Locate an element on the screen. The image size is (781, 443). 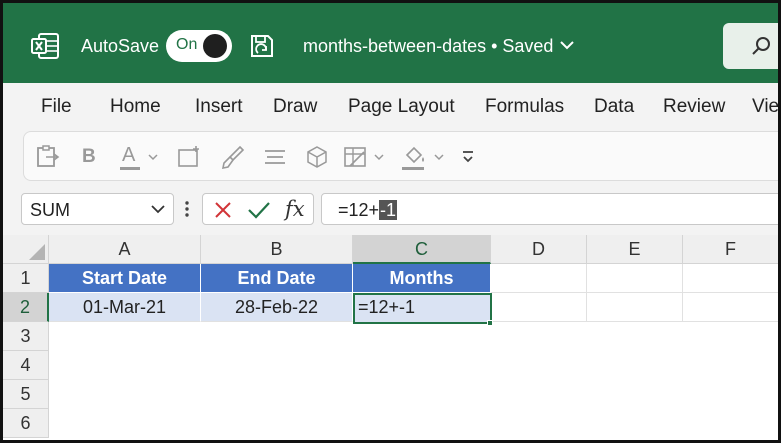
column-header-b: B is located at coordinates (277, 249).